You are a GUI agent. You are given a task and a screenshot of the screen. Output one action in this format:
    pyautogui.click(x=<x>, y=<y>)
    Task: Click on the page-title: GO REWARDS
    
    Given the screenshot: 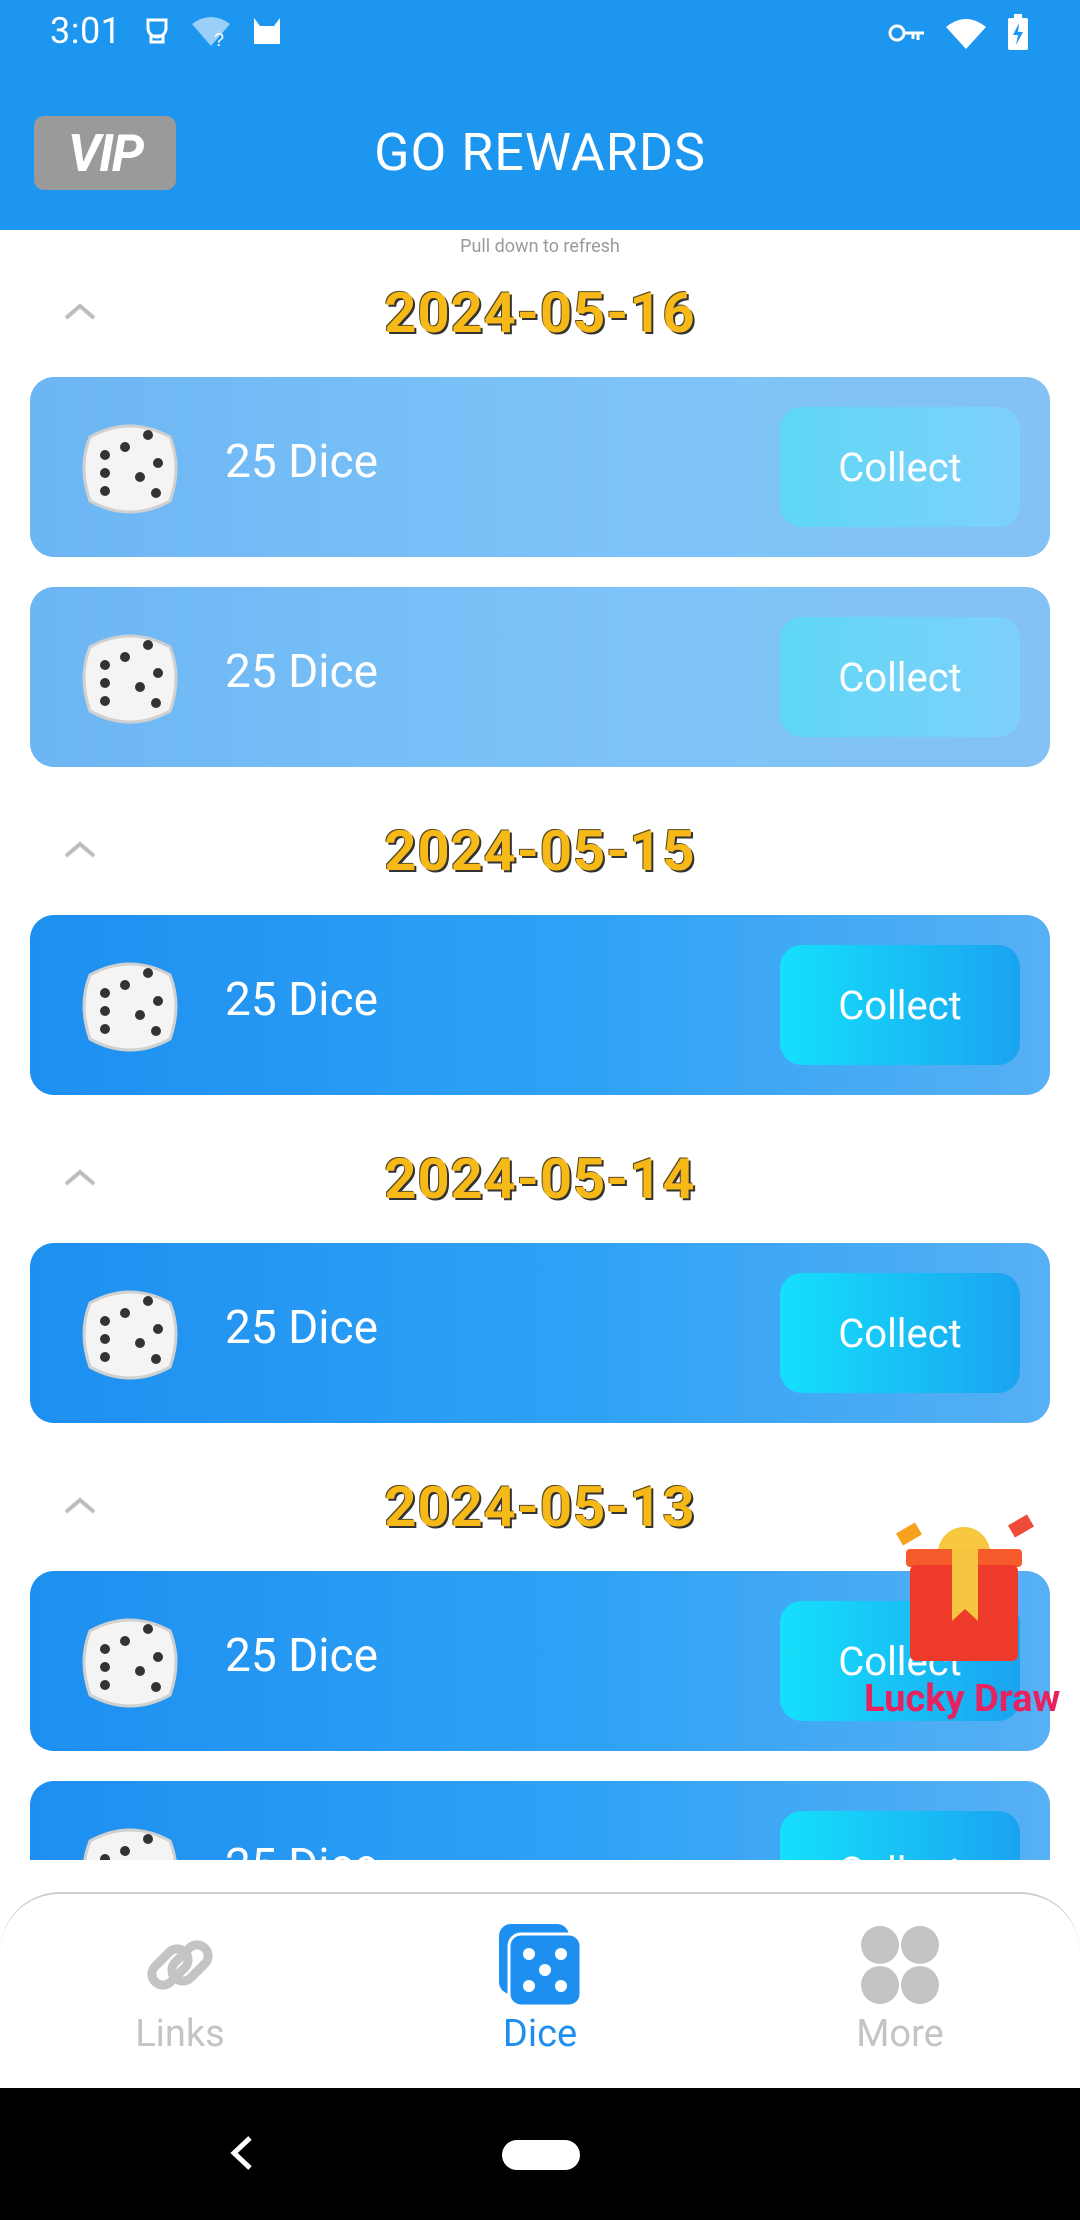 What is the action you would take?
    pyautogui.click(x=540, y=152)
    